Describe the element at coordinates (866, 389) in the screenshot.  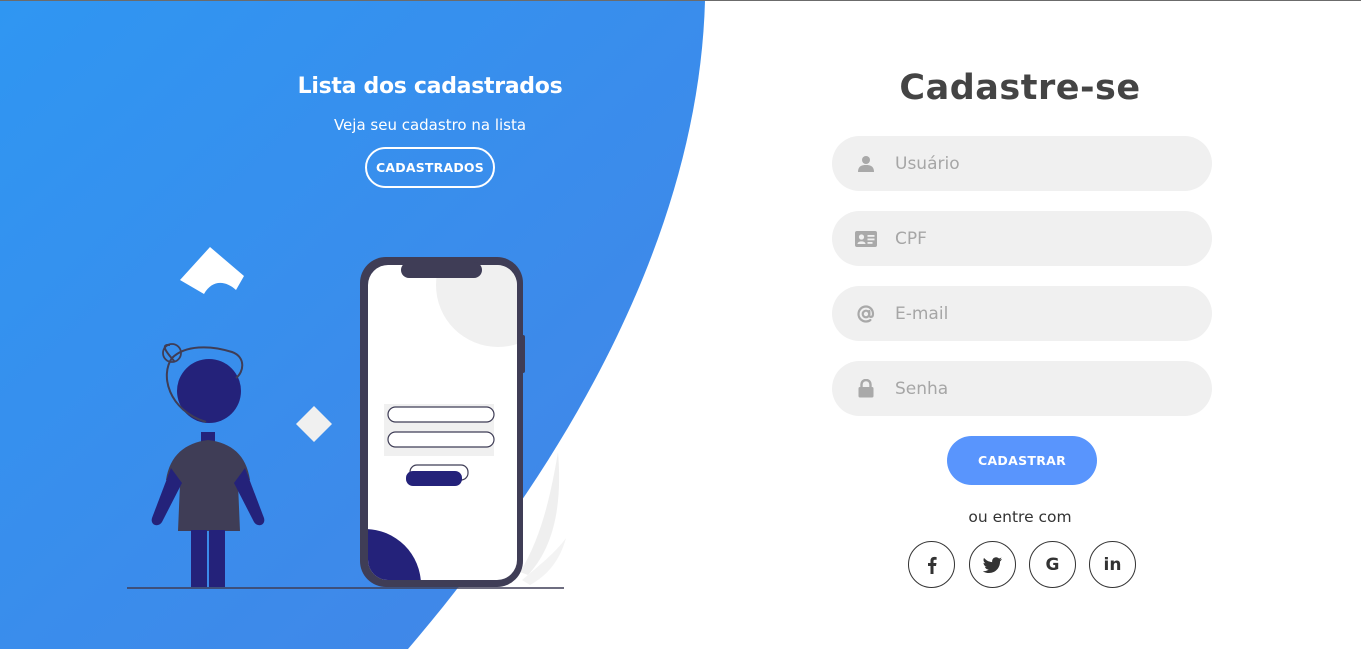
I see `lock-icon` at that location.